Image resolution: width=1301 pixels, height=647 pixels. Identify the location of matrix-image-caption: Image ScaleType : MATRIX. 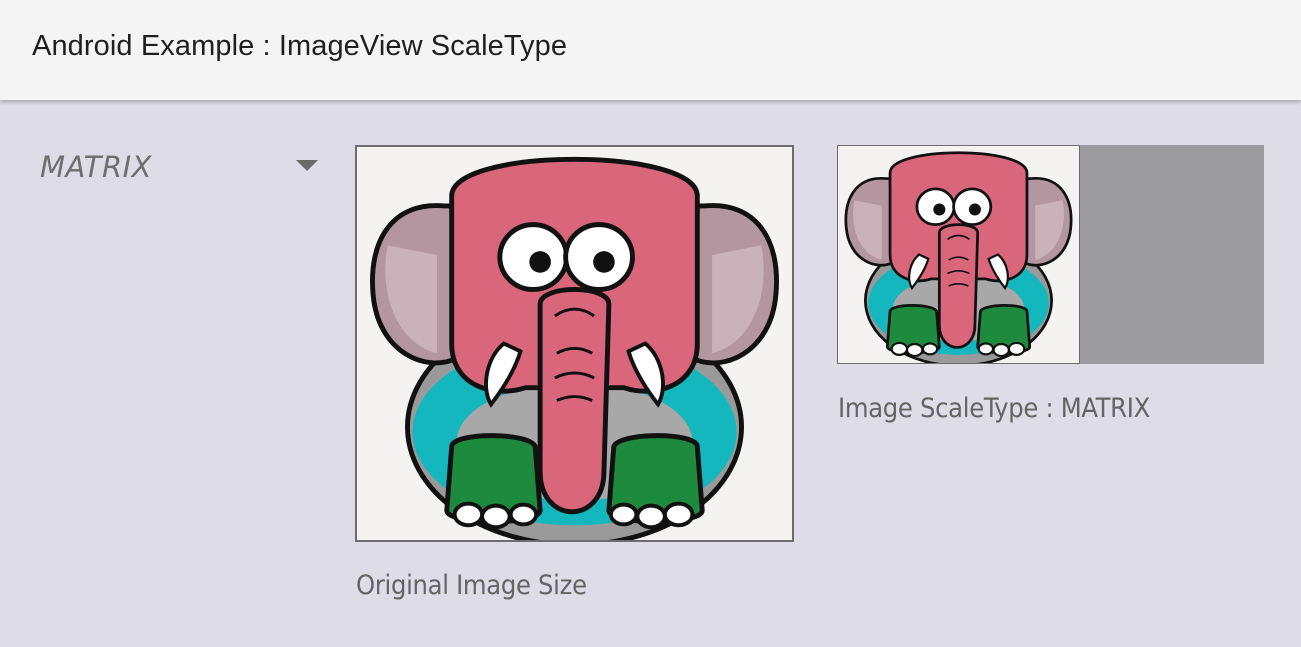
(994, 408).